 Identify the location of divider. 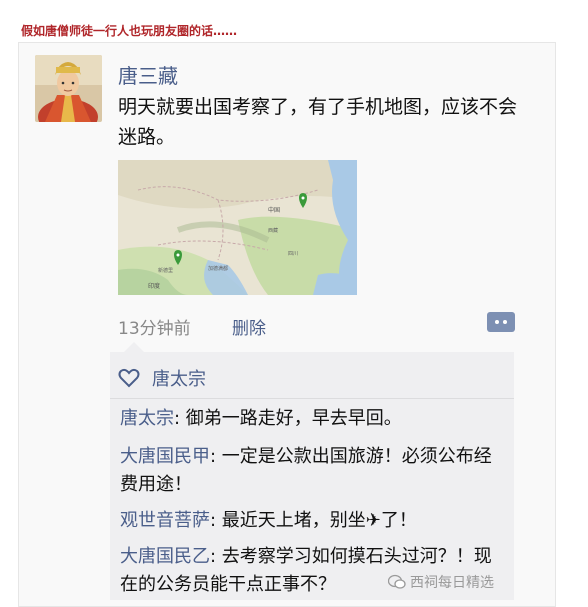
(312, 398).